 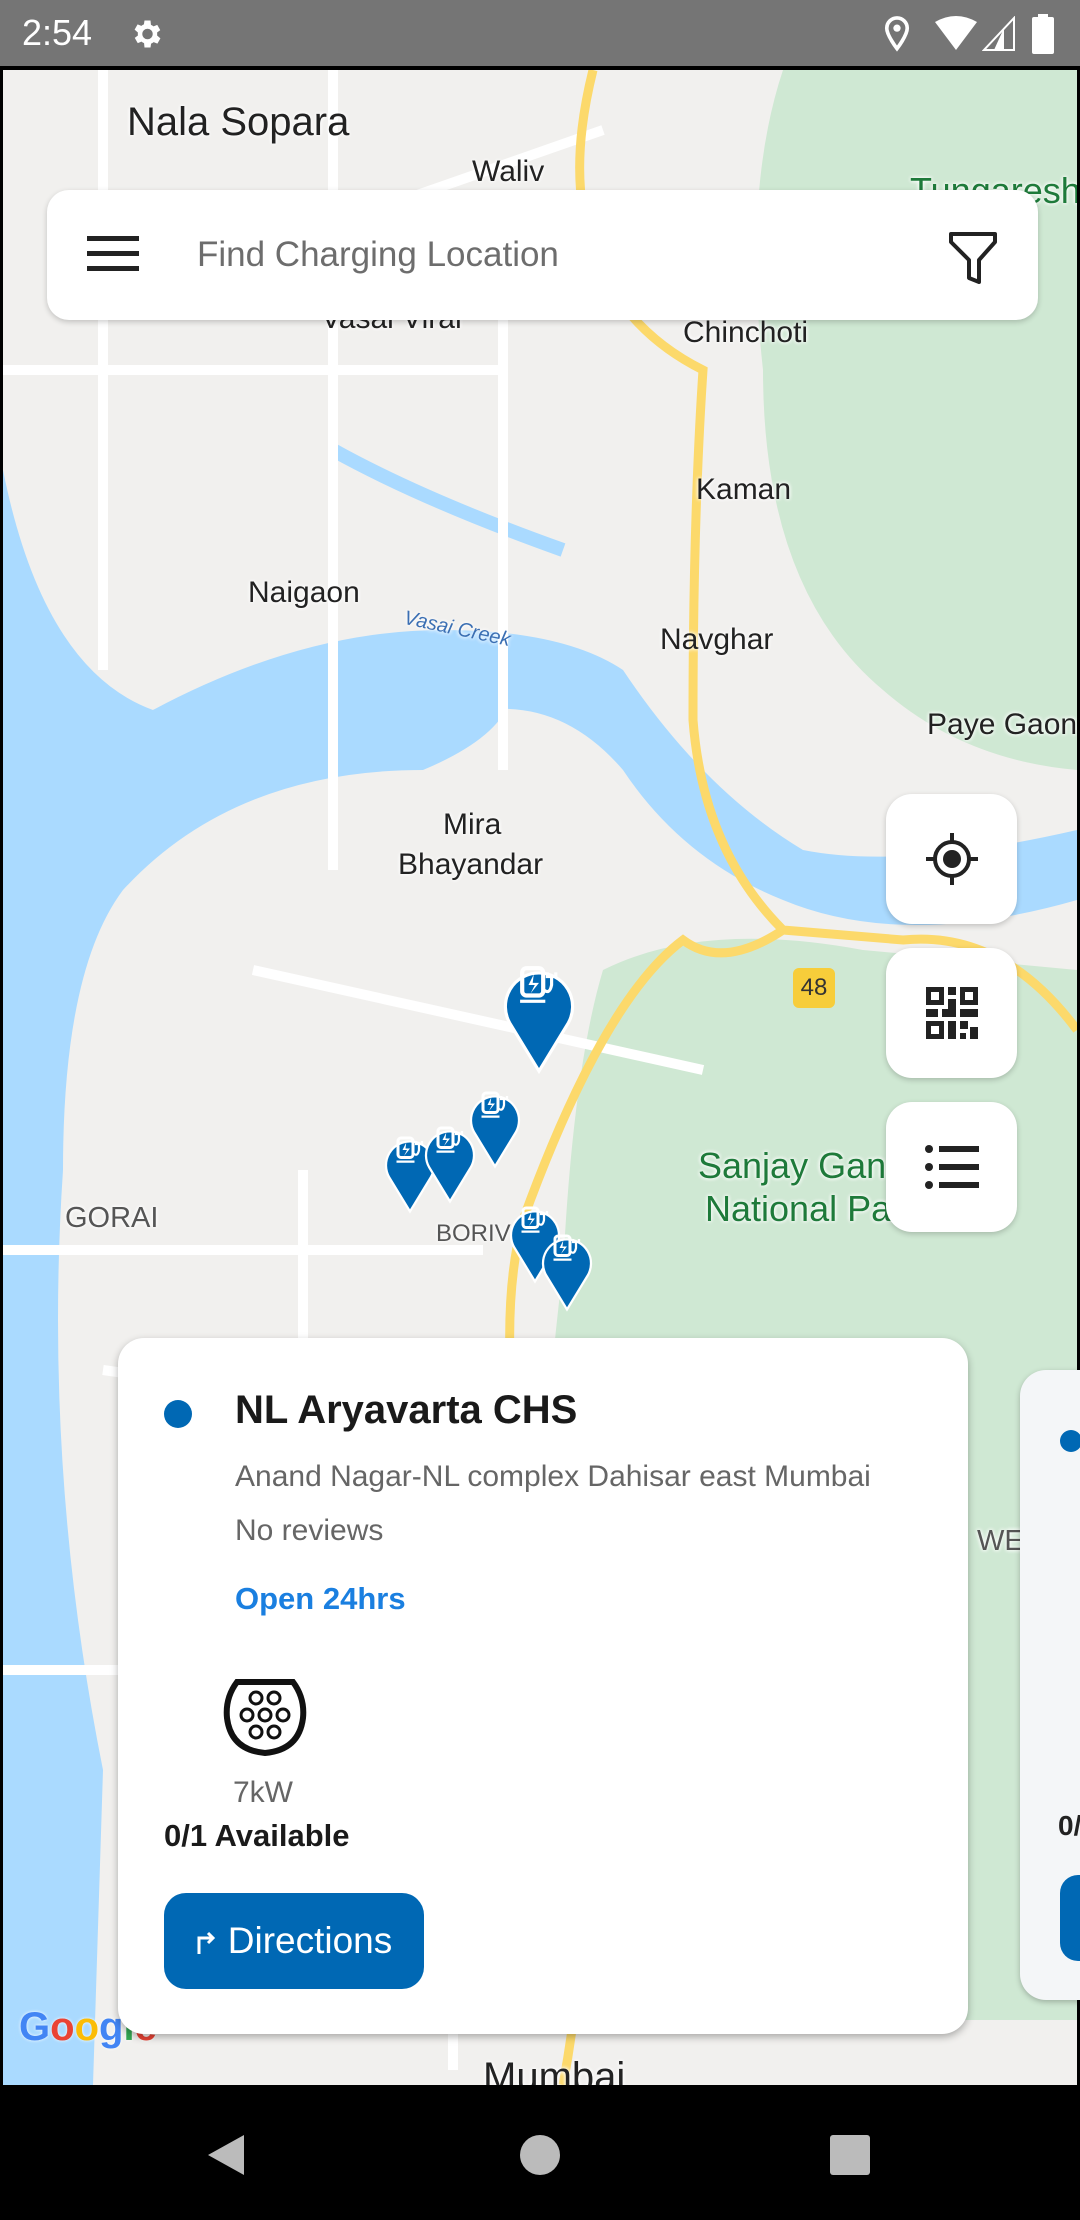 What do you see at coordinates (309, 1530) in the screenshot?
I see `station-reviews: No reviews` at bounding box center [309, 1530].